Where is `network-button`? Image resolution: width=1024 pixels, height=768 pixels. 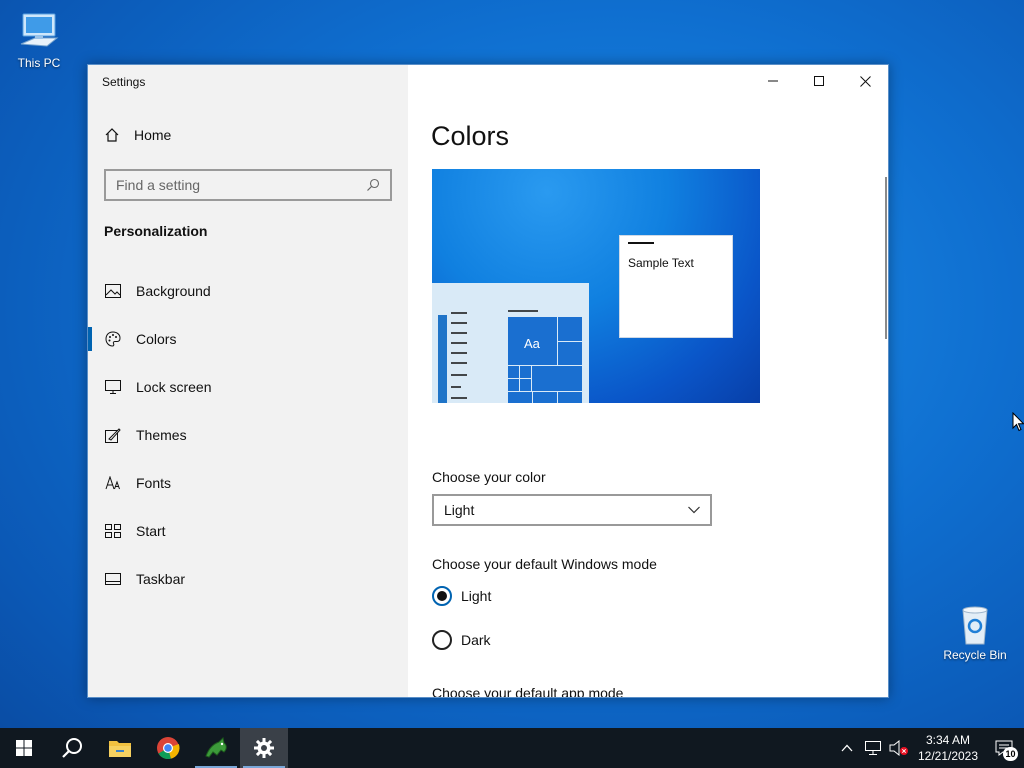
network-button is located at coordinates (873, 748).